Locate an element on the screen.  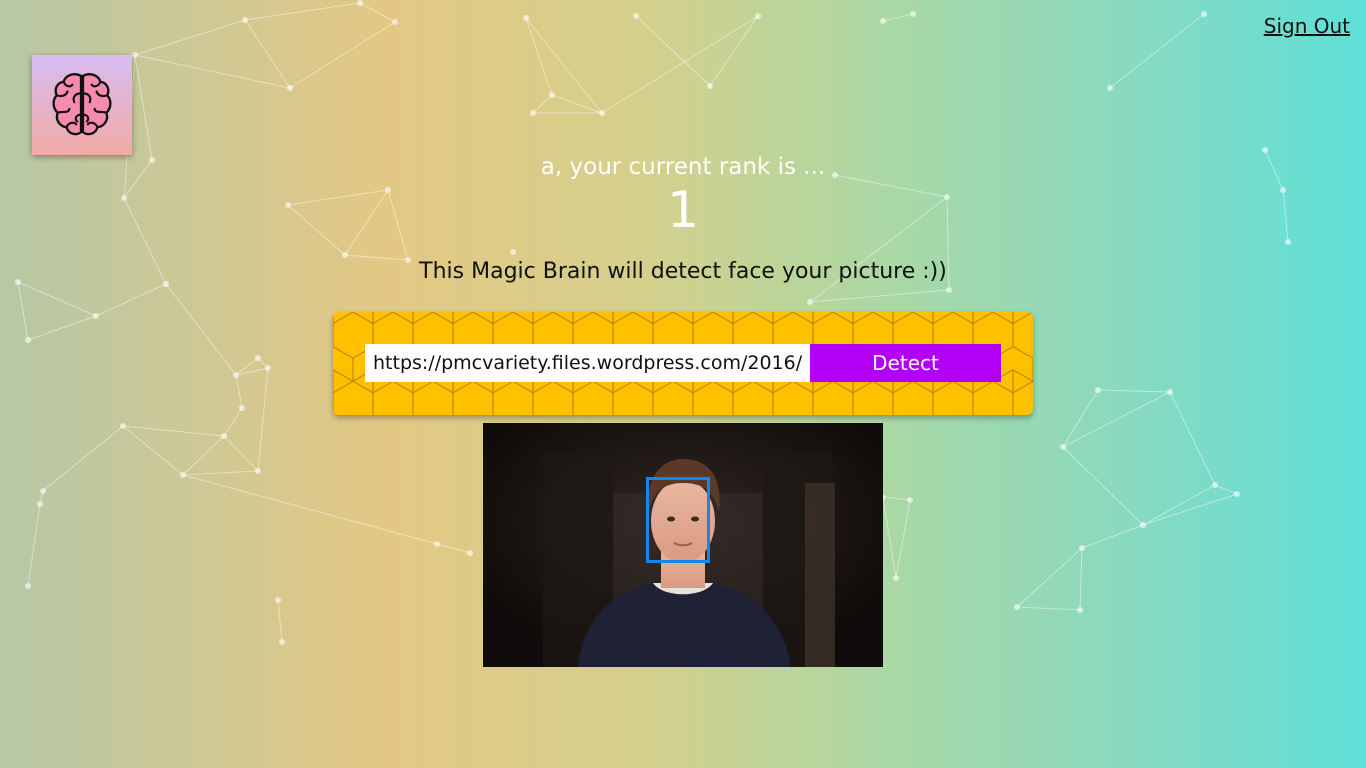
rank-number: 1 is located at coordinates (683, 210).